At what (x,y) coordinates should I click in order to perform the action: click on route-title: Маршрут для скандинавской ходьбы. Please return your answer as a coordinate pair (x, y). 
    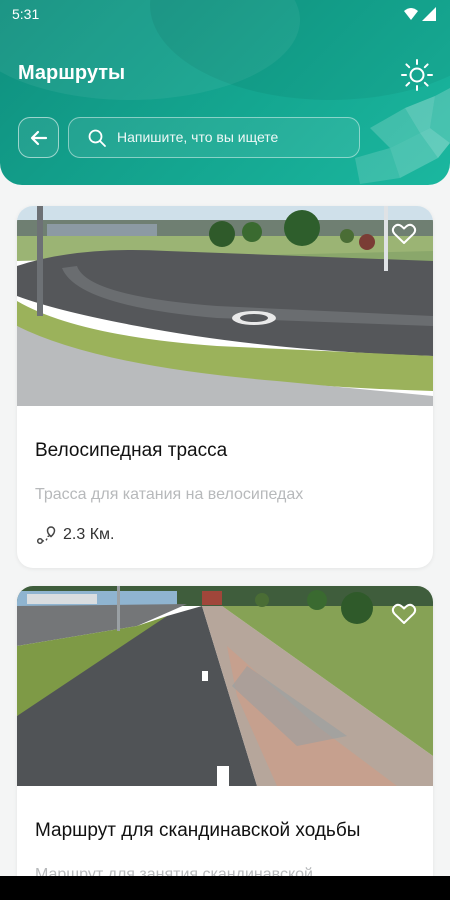
    Looking at the image, I should click on (198, 830).